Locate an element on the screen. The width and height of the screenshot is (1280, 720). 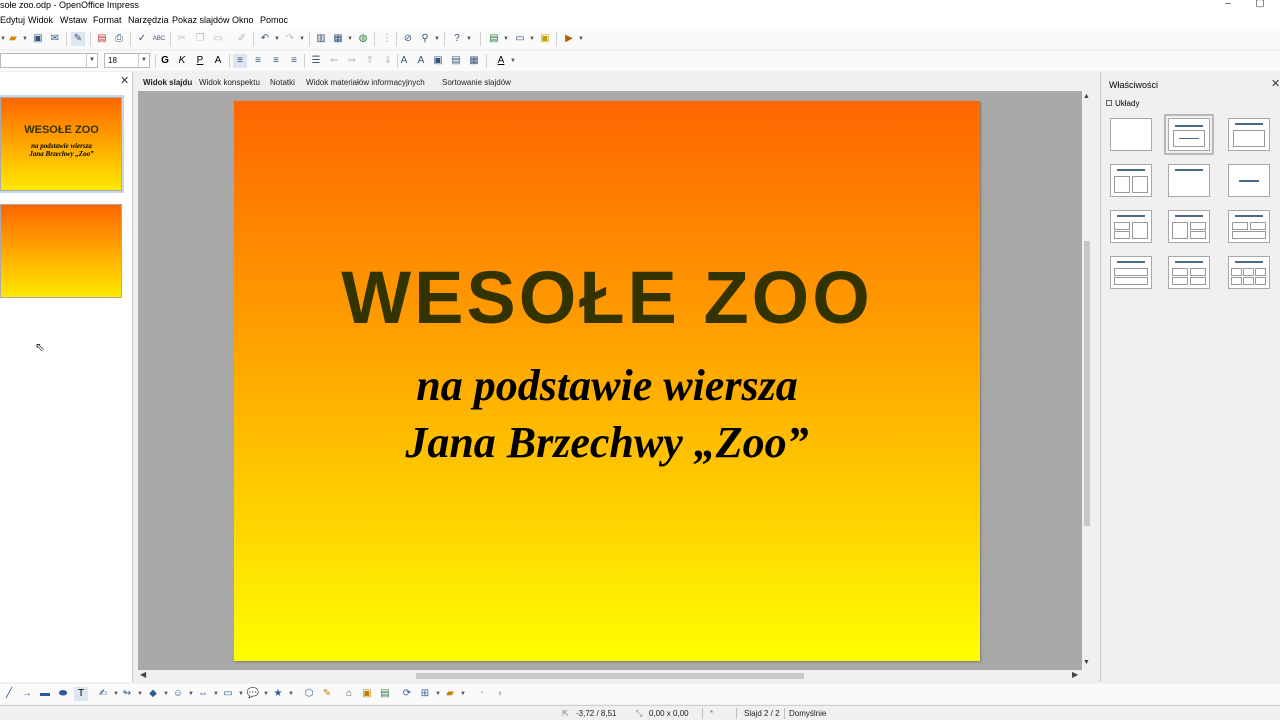
curve-dropdown: ▼ is located at coordinates (116, 694).